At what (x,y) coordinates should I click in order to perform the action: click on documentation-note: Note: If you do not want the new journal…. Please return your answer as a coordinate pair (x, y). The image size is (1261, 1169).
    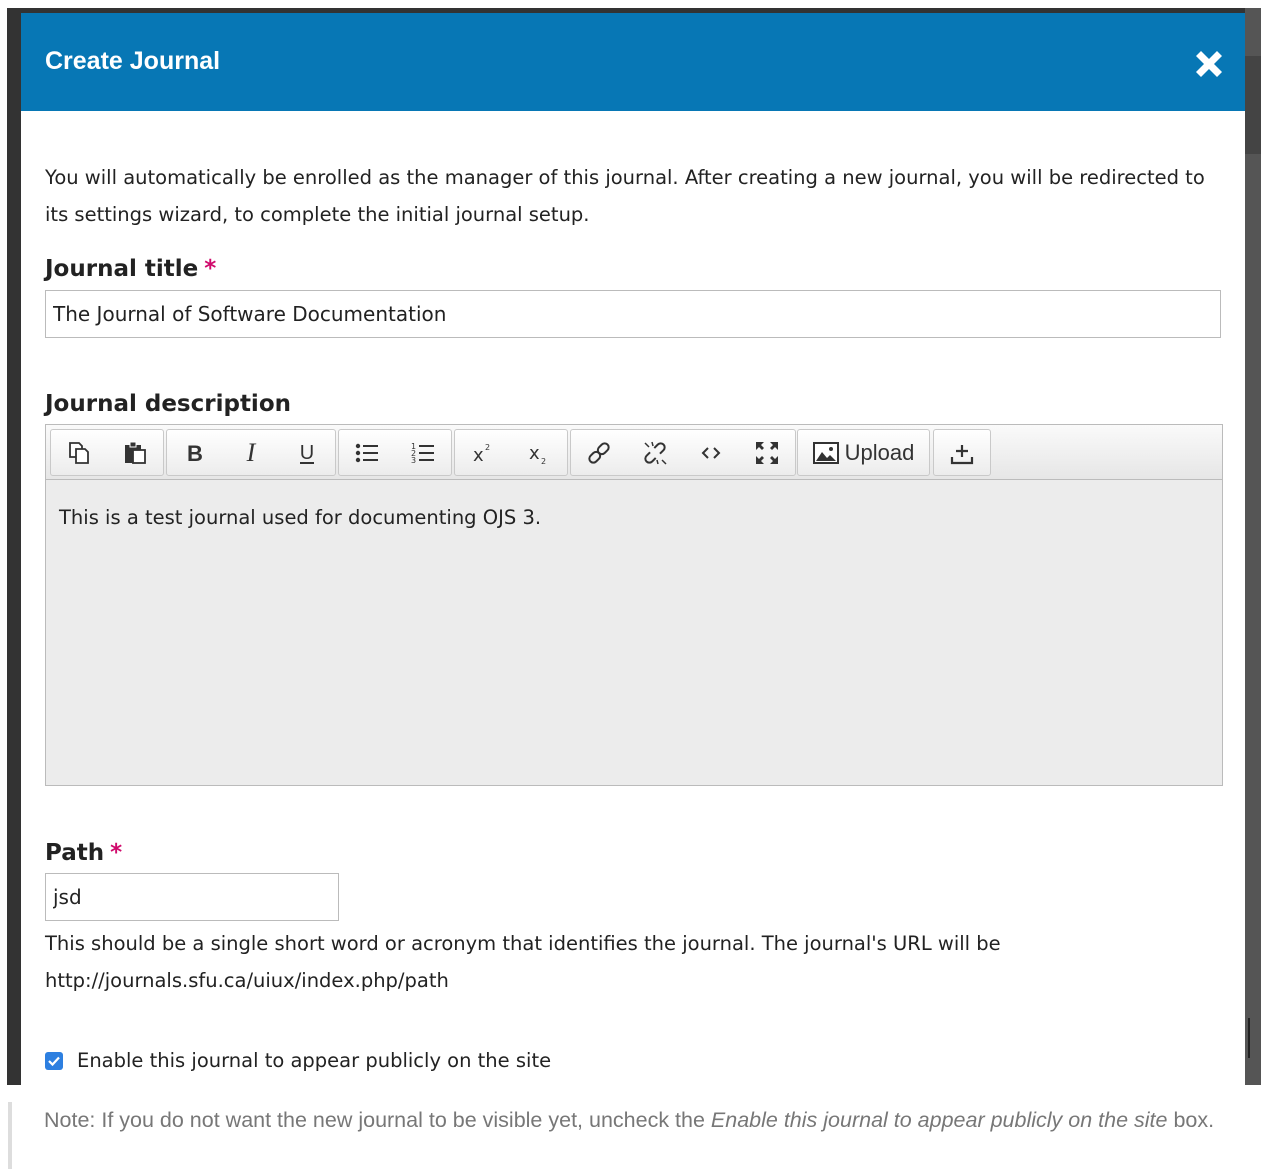
    Looking at the image, I should click on (634, 1135).